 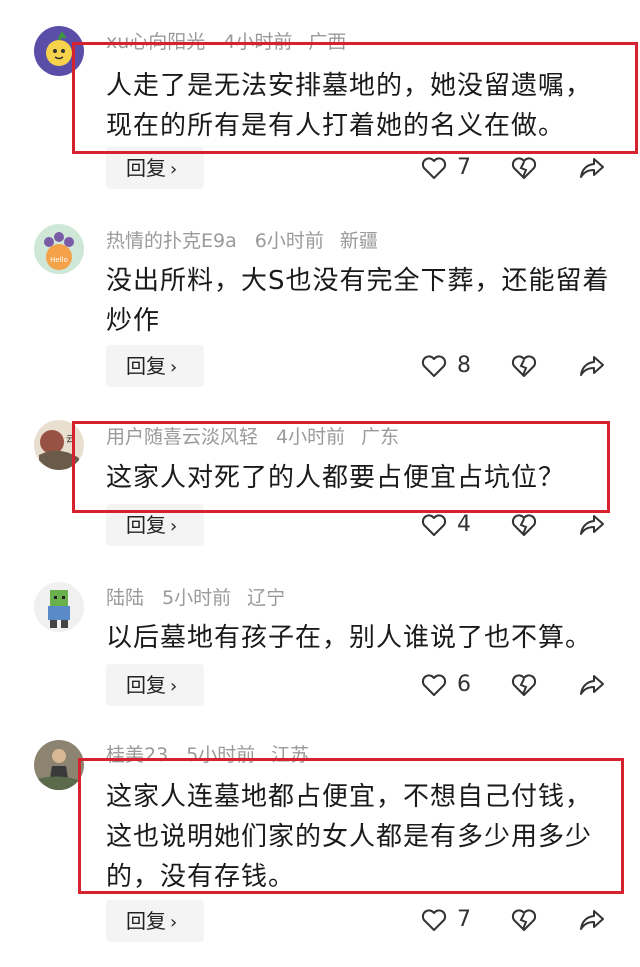 What do you see at coordinates (464, 365) in the screenshot?
I see `like-count: 8` at bounding box center [464, 365].